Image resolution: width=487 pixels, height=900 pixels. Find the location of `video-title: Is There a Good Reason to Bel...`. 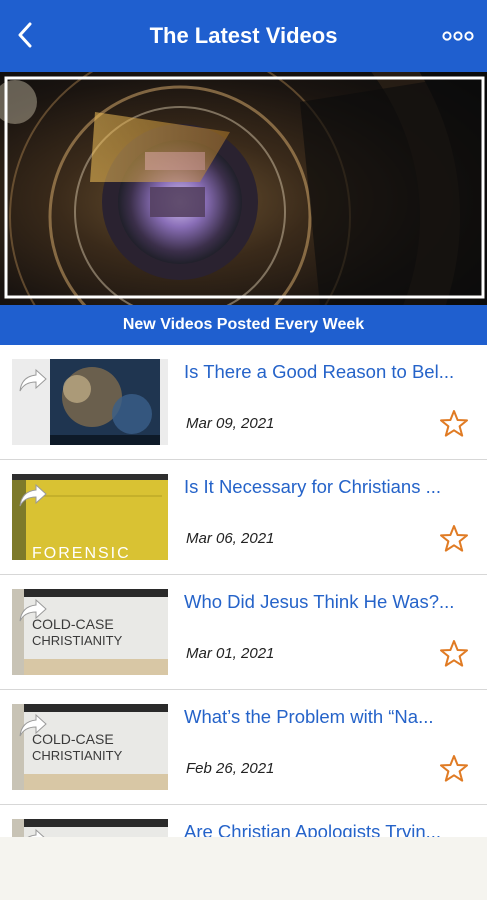

video-title: Is There a Good Reason to Bel... is located at coordinates (330, 372).